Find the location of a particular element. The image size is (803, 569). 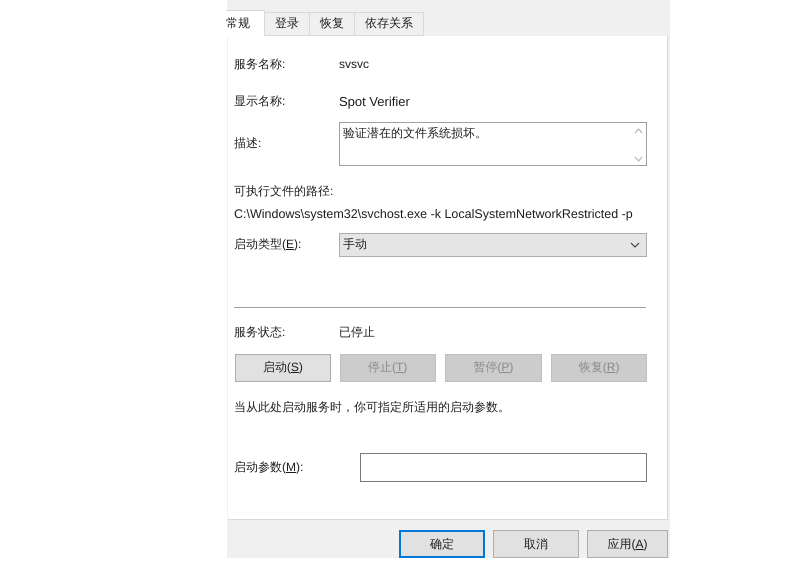

tab: 登录 is located at coordinates (287, 24).